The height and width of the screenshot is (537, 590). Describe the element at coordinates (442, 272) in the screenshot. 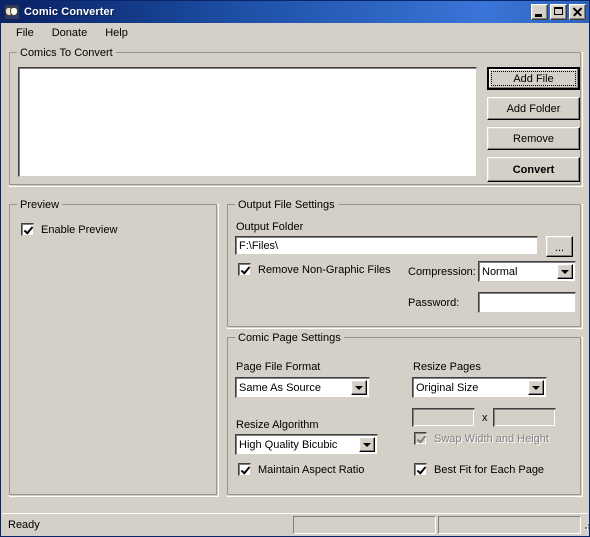

I see `compression-label: Compression:` at that location.